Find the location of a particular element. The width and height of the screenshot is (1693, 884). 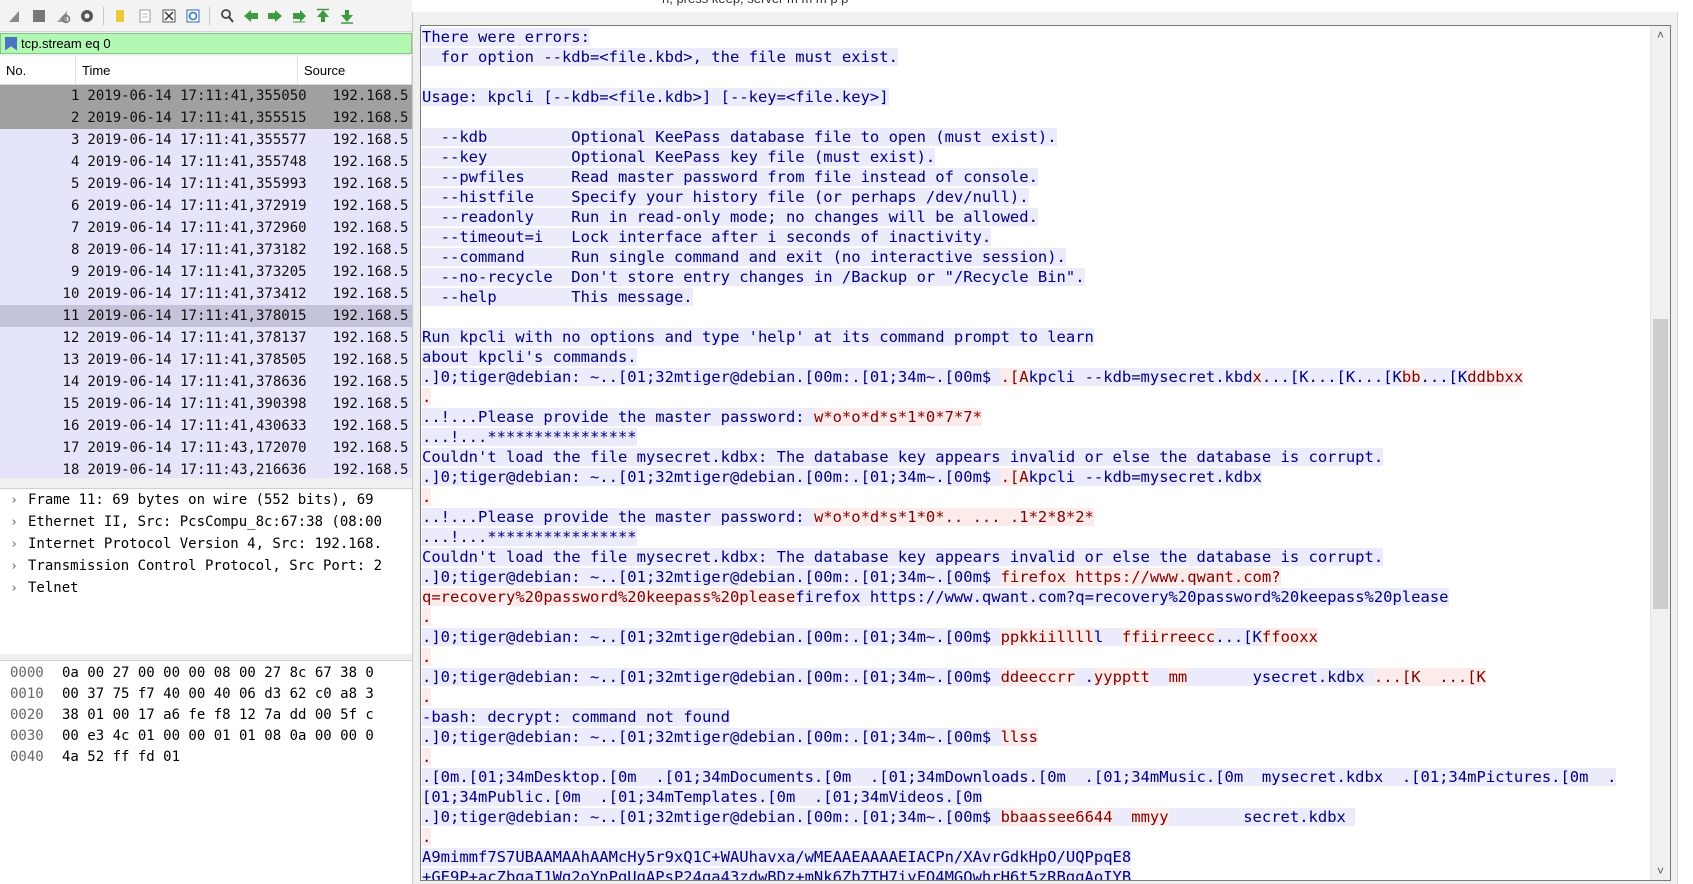

go-first-icon is located at coordinates (322, 15).